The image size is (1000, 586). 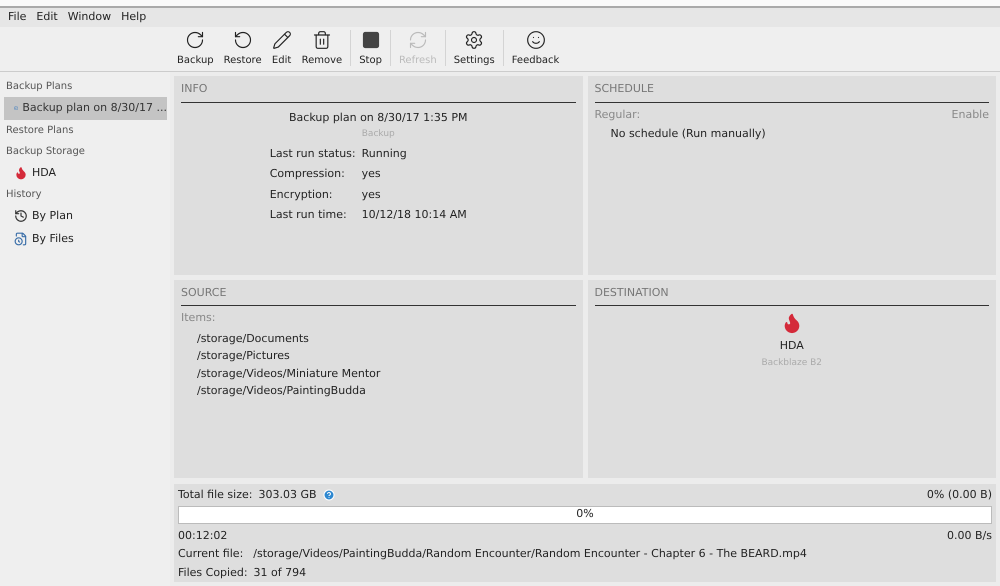 I want to click on history-icon, so click(x=21, y=216).